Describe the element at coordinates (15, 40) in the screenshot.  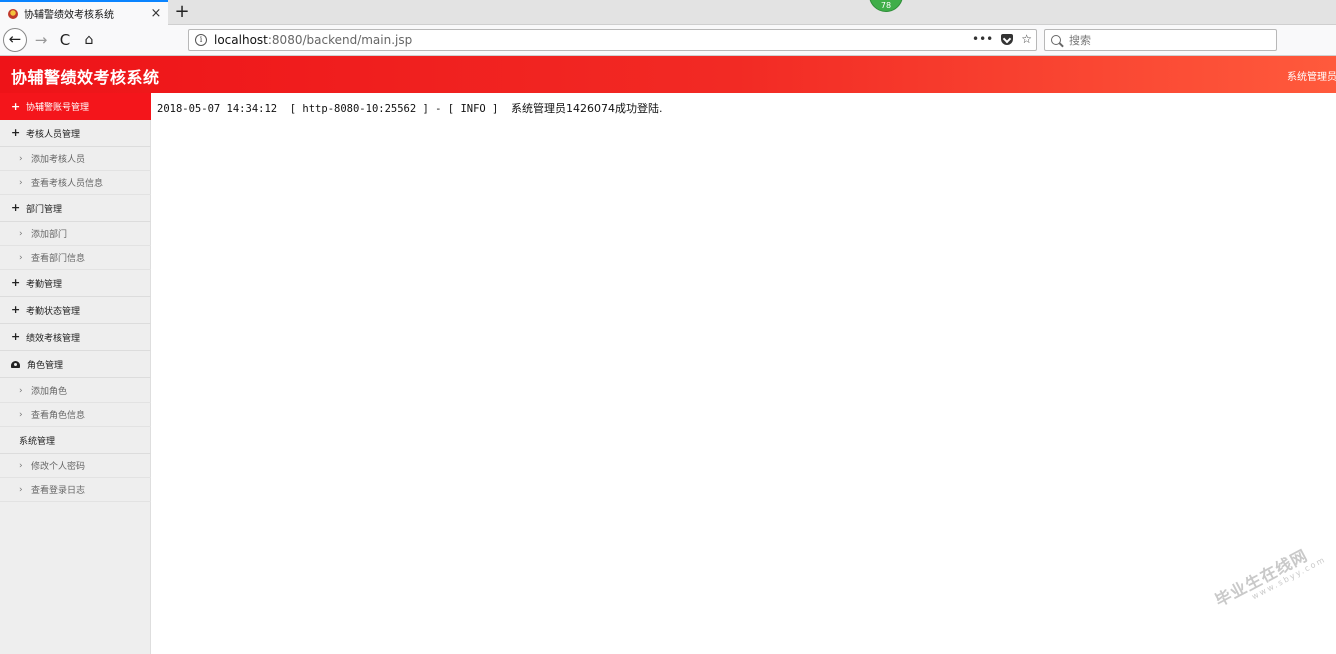
I see `back-arrow-icon: ←` at that location.